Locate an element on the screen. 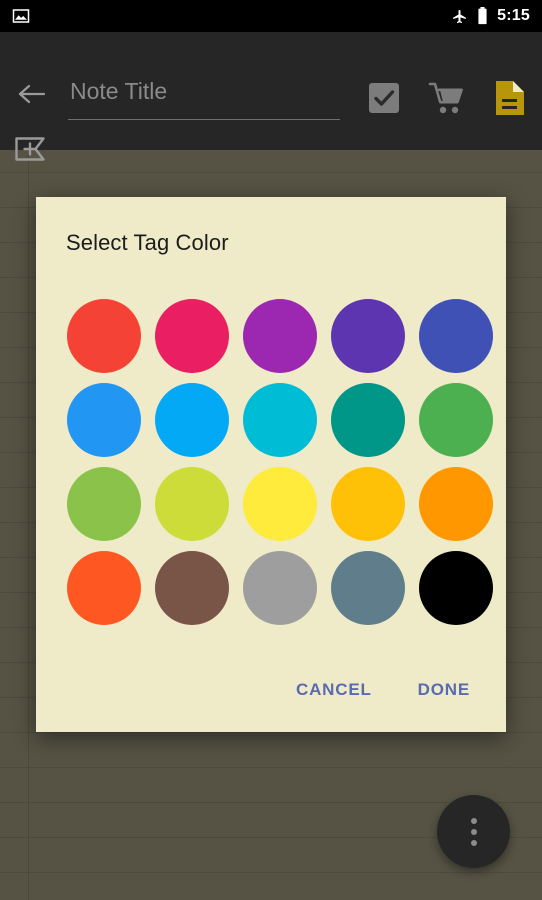 The width and height of the screenshot is (542, 900). airplane-mode-icon is located at coordinates (460, 16).